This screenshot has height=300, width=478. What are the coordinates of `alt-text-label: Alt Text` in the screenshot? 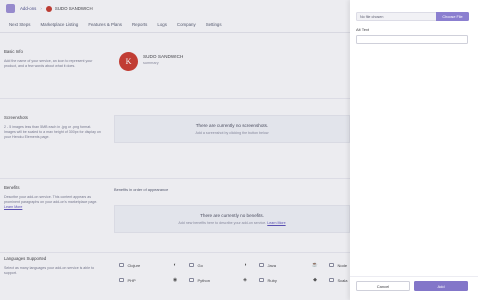 It's located at (363, 29).